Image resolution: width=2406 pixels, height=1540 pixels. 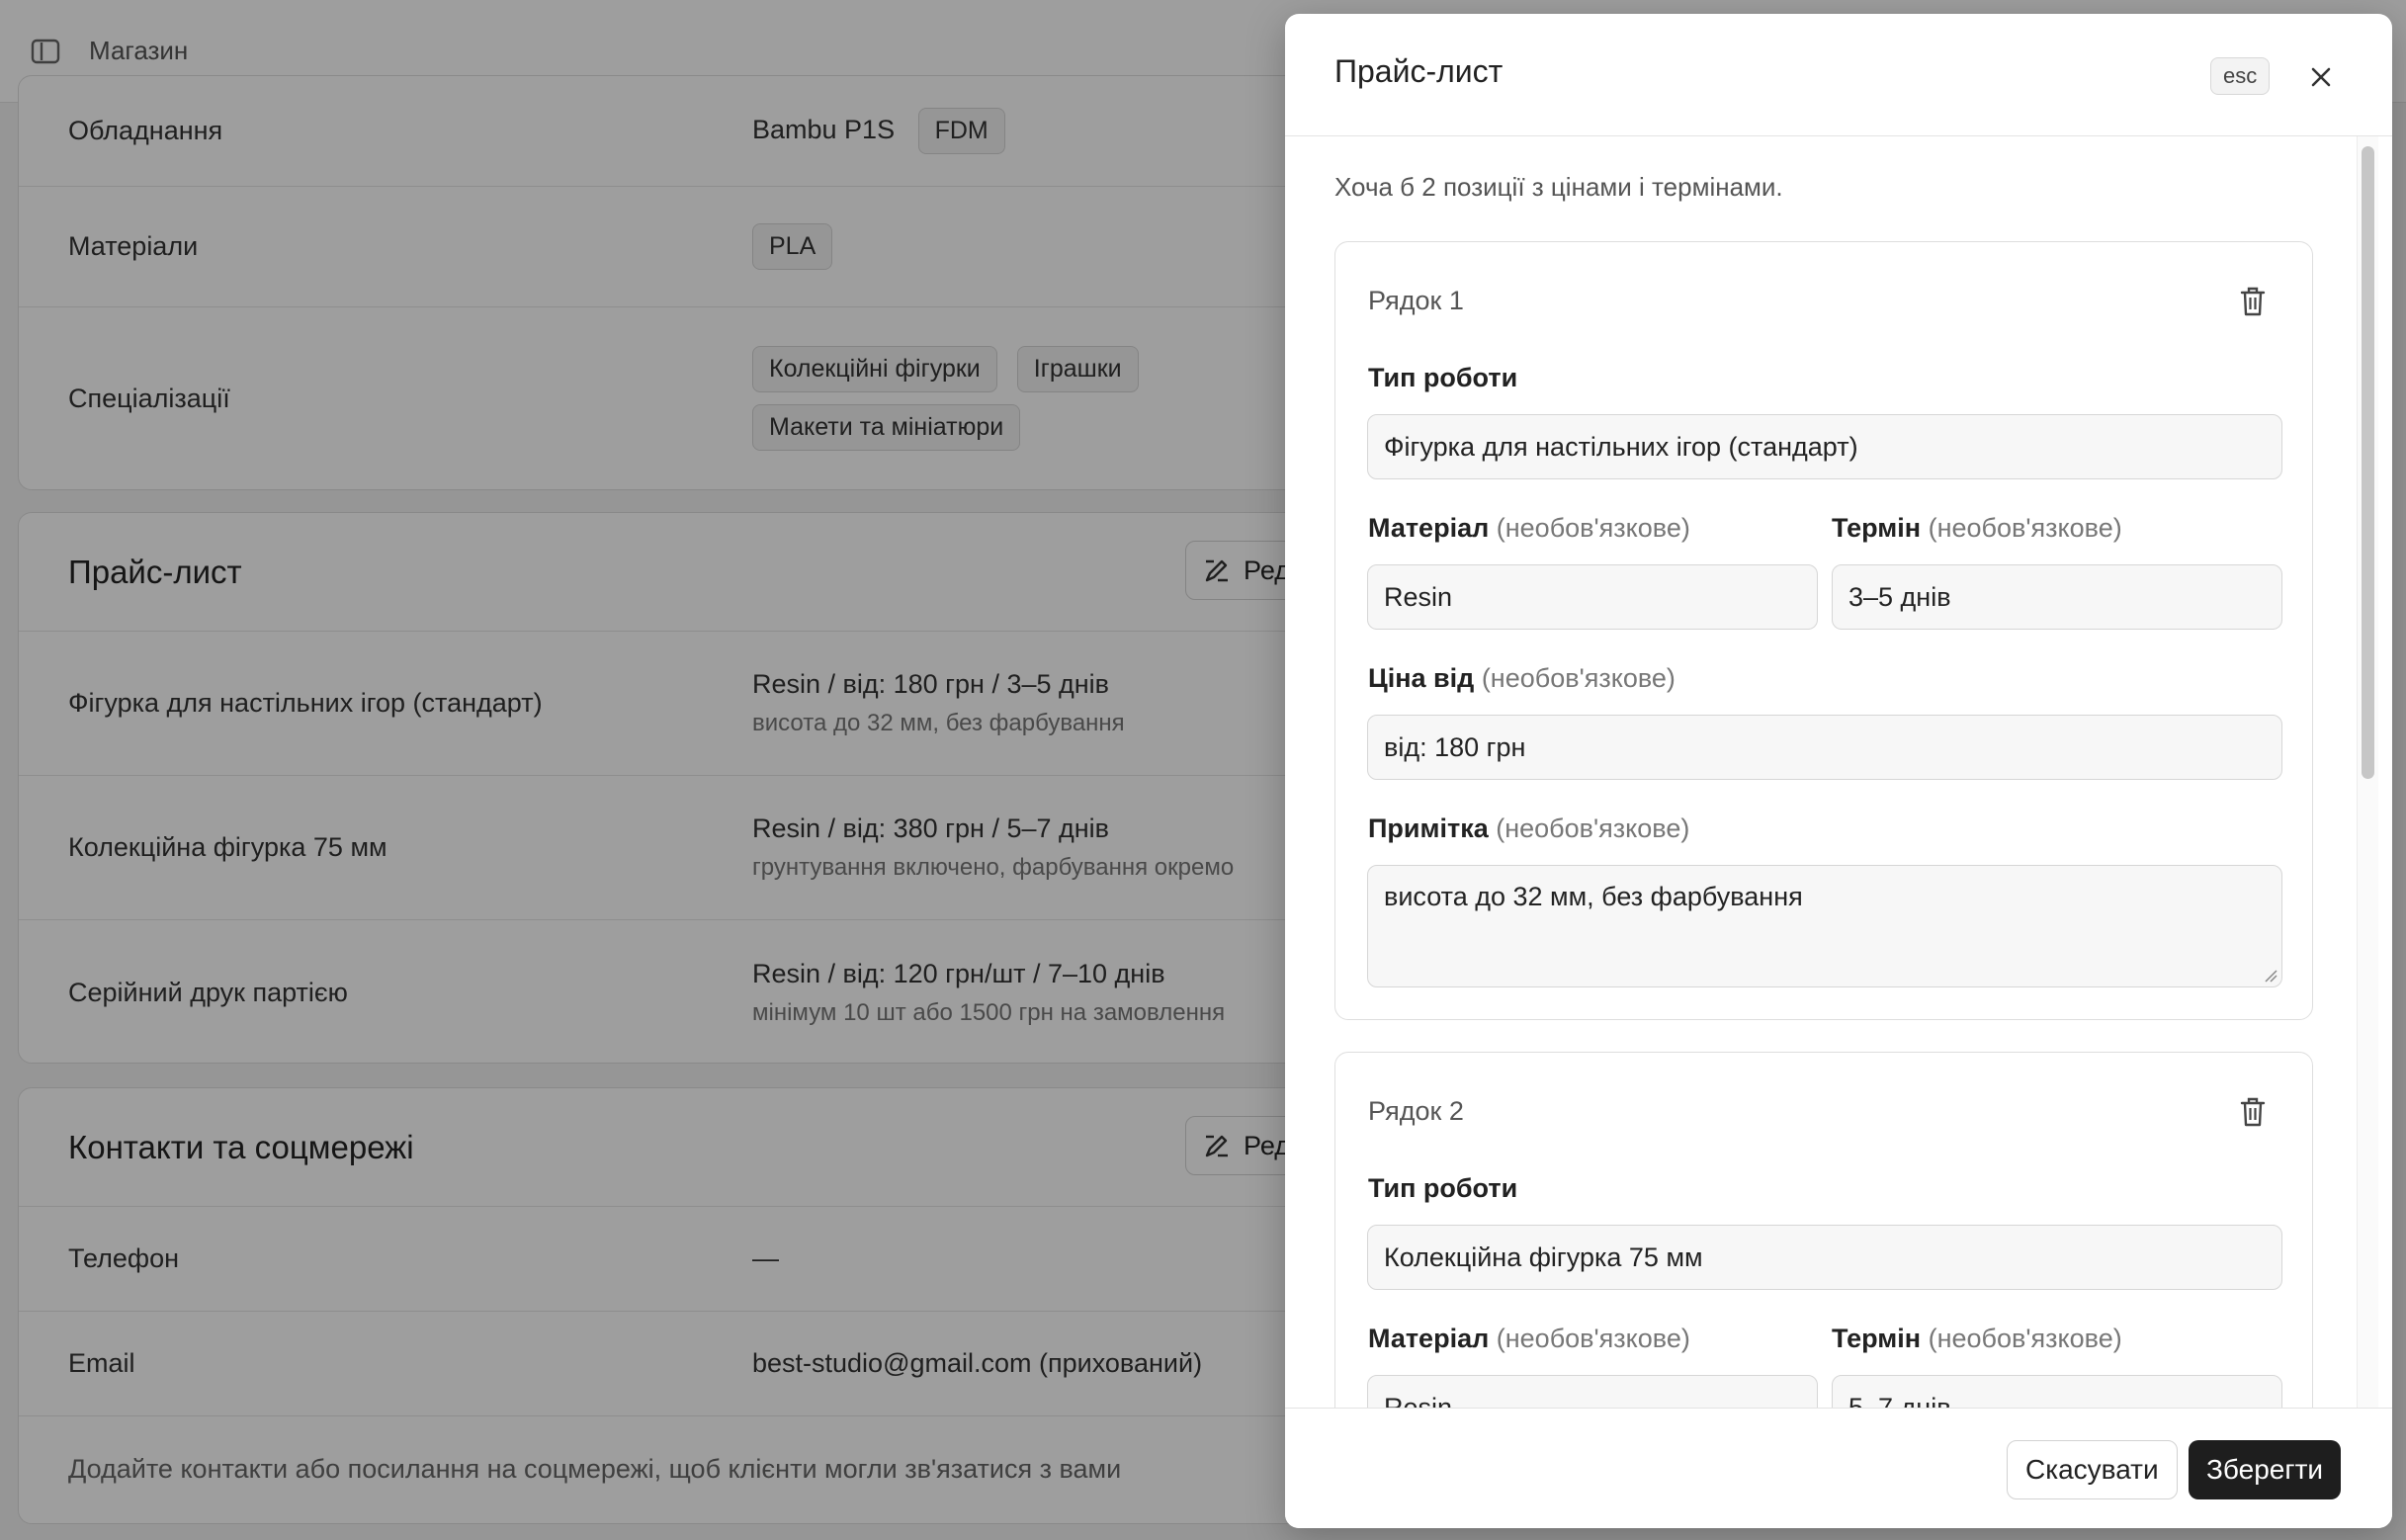 What do you see at coordinates (1593, 897) in the screenshot?
I see `note-text: висота до 32 мм, без фарбування` at bounding box center [1593, 897].